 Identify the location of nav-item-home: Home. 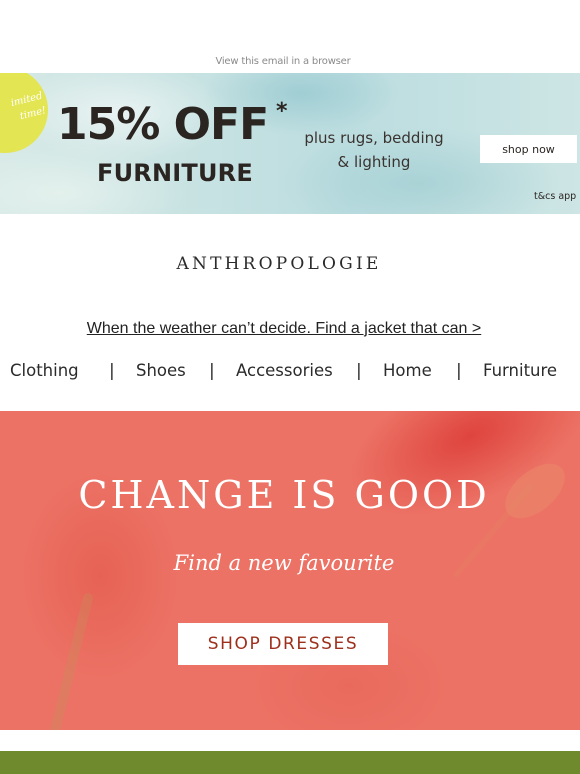
(407, 370).